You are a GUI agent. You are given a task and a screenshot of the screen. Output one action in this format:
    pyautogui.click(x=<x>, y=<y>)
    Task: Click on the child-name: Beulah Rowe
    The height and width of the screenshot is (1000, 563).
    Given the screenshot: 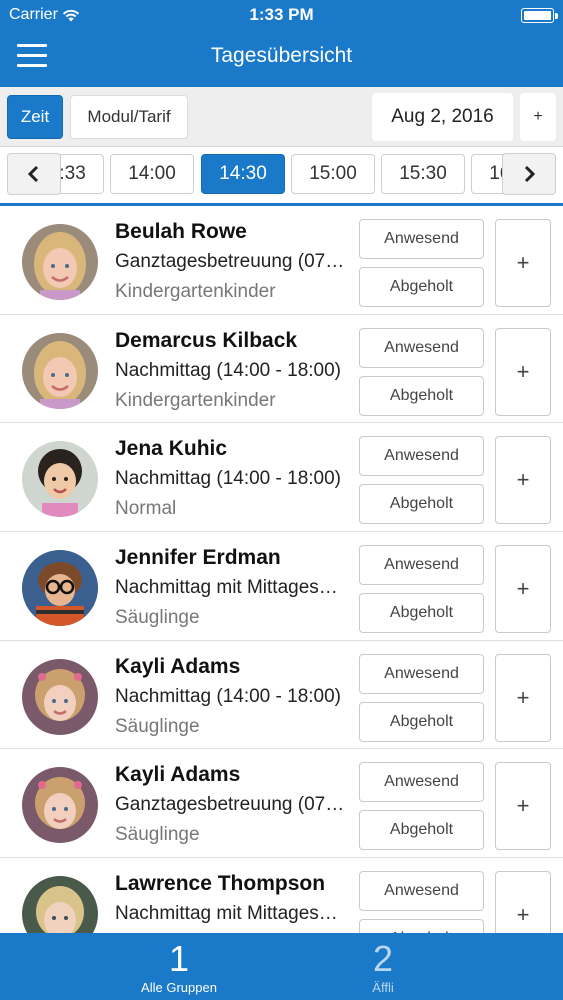 What is the action you would take?
    pyautogui.click(x=181, y=231)
    